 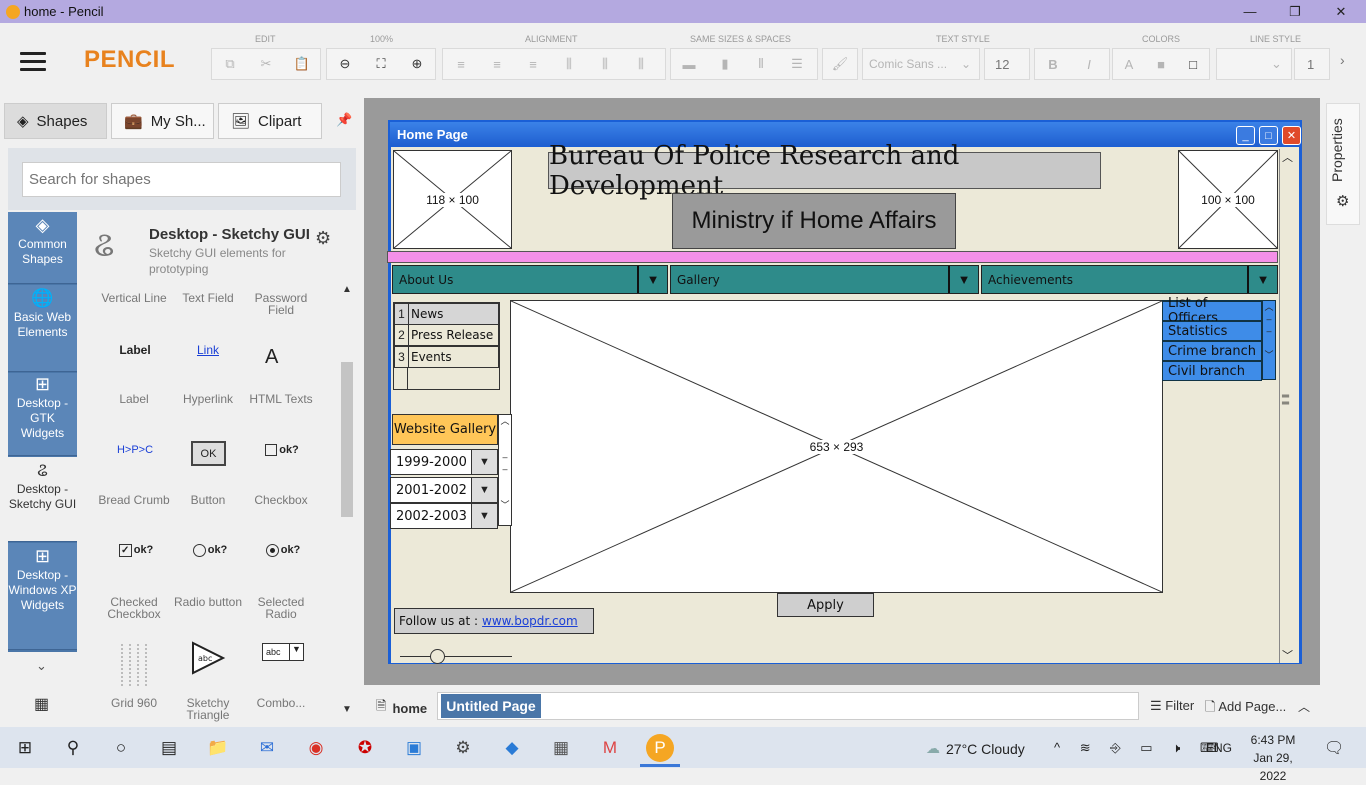 I want to click on same-height-icon: ▮, so click(x=725, y=64).